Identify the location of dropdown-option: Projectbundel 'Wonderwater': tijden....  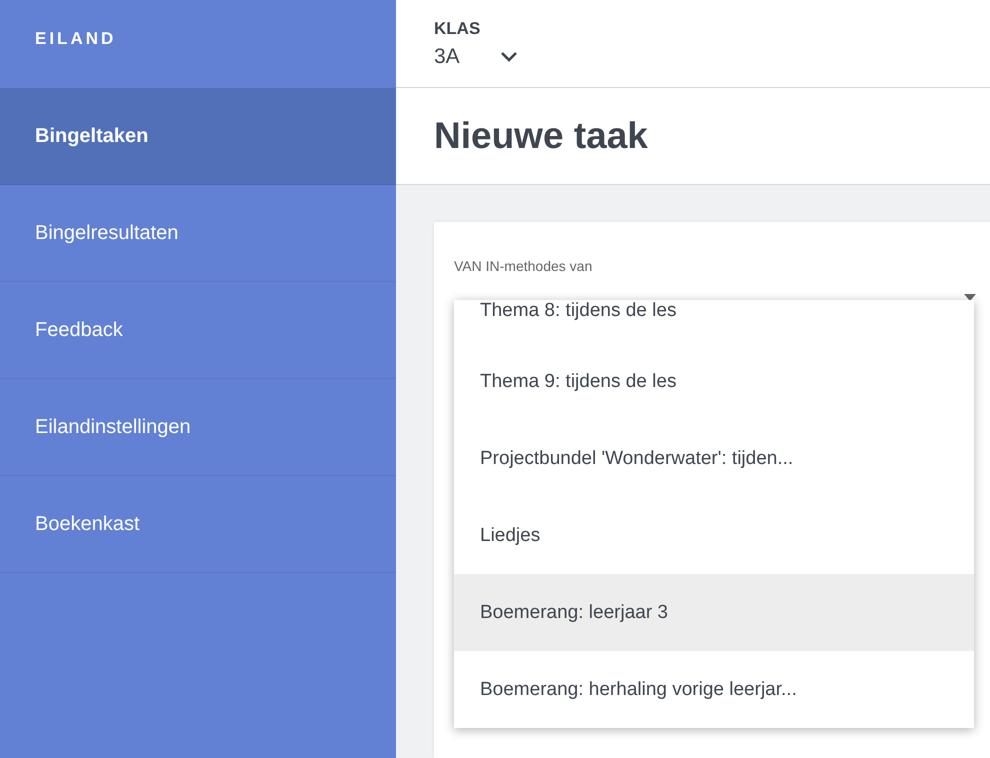
(714, 458).